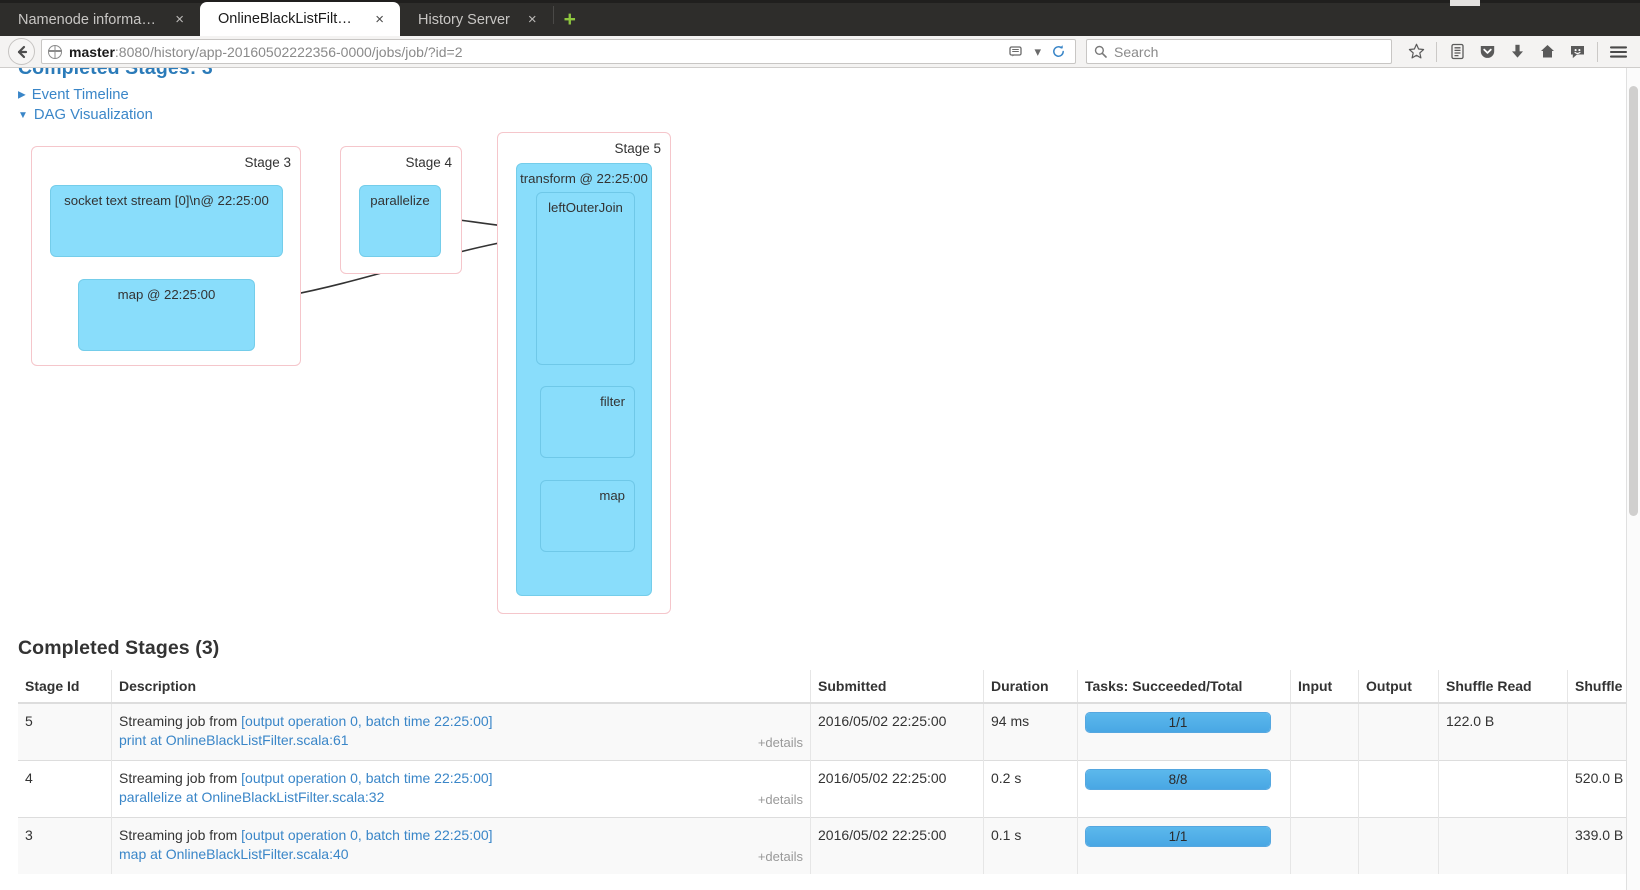 The image size is (1640, 890). What do you see at coordinates (1239, 51) in the screenshot?
I see `search-bar: Search` at bounding box center [1239, 51].